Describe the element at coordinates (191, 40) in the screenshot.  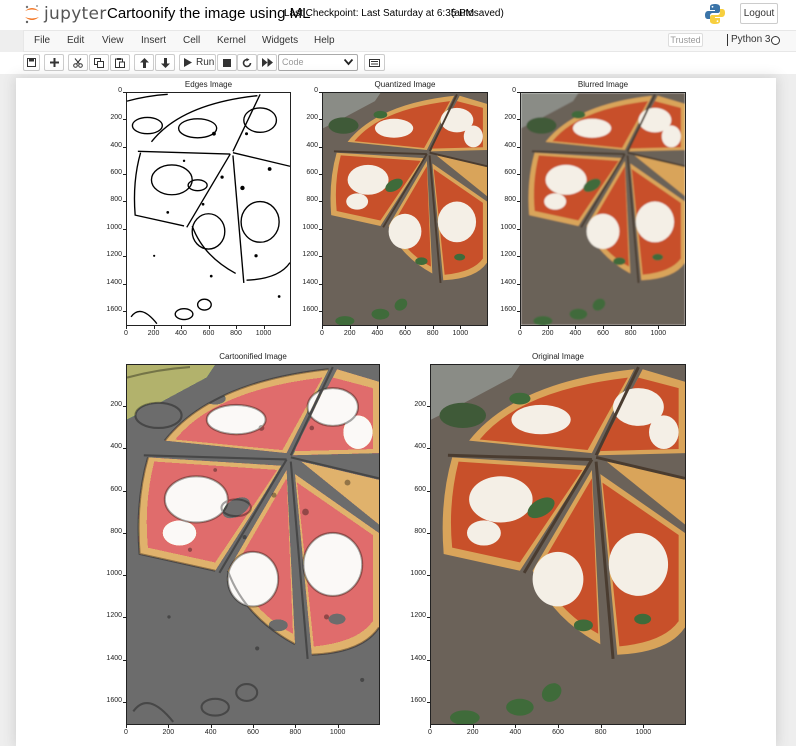
I see `menu-cell: Cell` at that location.